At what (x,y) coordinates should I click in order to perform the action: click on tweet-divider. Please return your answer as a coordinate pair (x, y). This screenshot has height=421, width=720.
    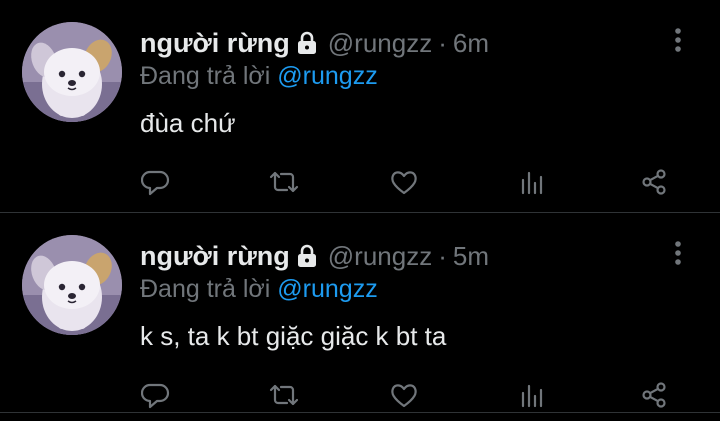
    Looking at the image, I should click on (360, 412).